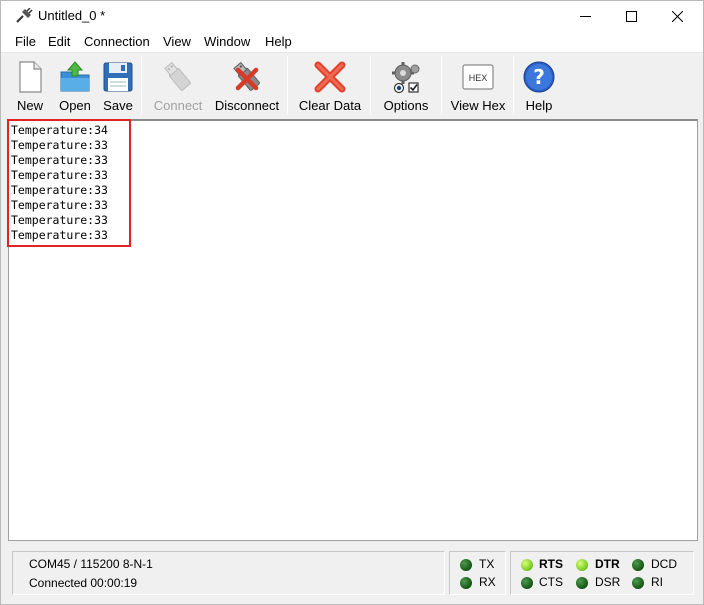 This screenshot has width=704, height=605. Describe the element at coordinates (487, 564) in the screenshot. I see `tx-label: TX` at that location.